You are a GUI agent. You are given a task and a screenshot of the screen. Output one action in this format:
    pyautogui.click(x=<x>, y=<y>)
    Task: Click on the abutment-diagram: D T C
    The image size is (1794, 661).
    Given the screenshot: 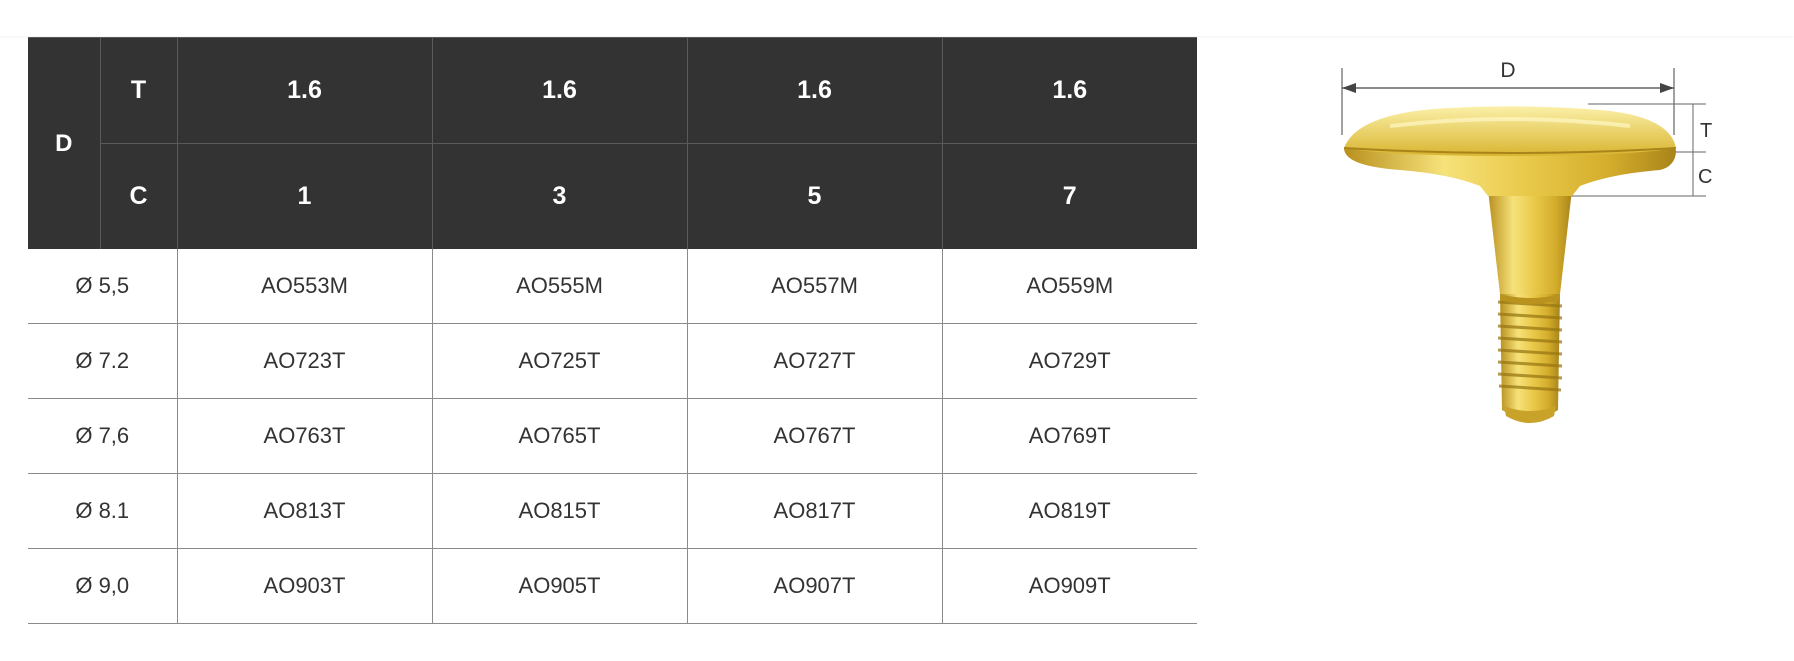 What is the action you would take?
    pyautogui.click(x=1530, y=240)
    